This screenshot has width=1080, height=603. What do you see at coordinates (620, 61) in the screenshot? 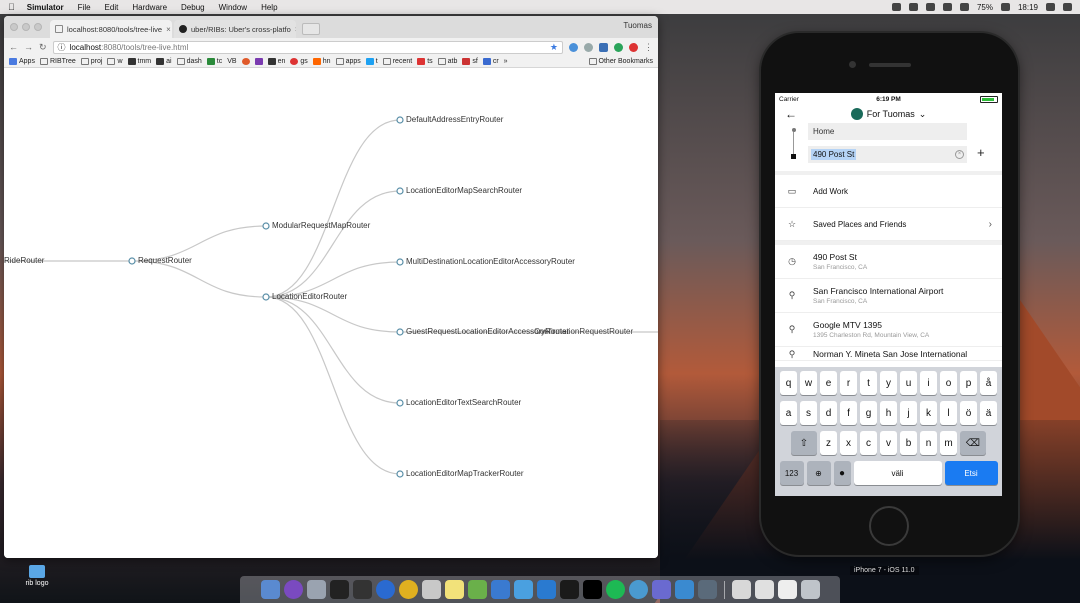
I see `bookmark-other: Other Bookmarks` at bounding box center [620, 61].